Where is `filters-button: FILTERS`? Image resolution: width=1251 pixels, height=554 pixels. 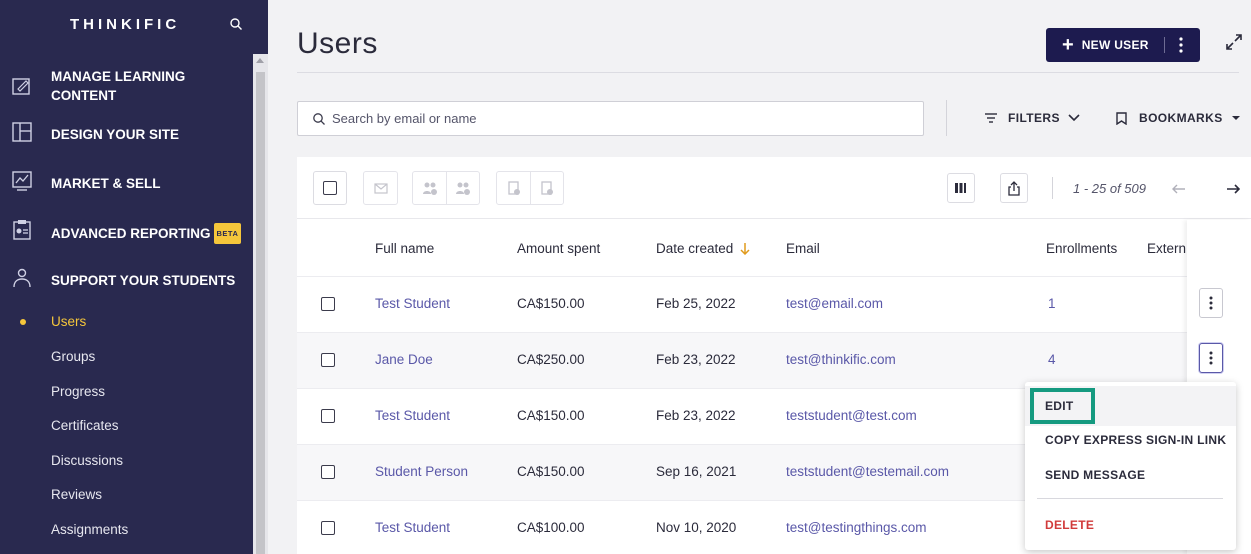 filters-button: FILTERS is located at coordinates (1032, 118).